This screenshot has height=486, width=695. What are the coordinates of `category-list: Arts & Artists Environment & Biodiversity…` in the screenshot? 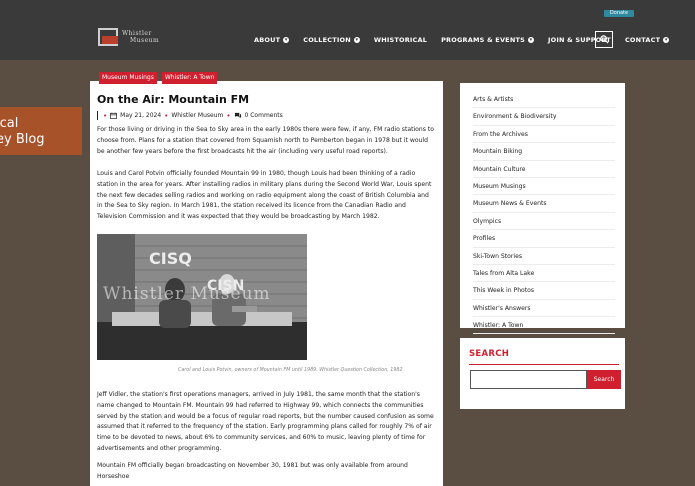 It's located at (544, 213).